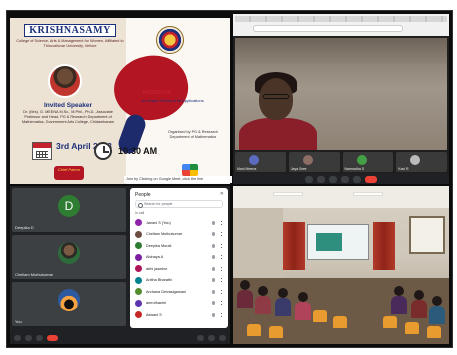 The image size is (457, 355). I want to click on right-controls, so click(211, 338).